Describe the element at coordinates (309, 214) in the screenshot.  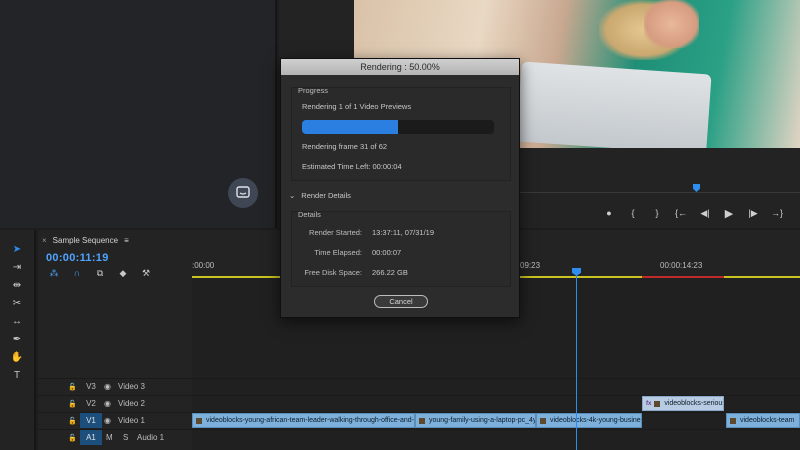
I see `section-label: Details` at that location.